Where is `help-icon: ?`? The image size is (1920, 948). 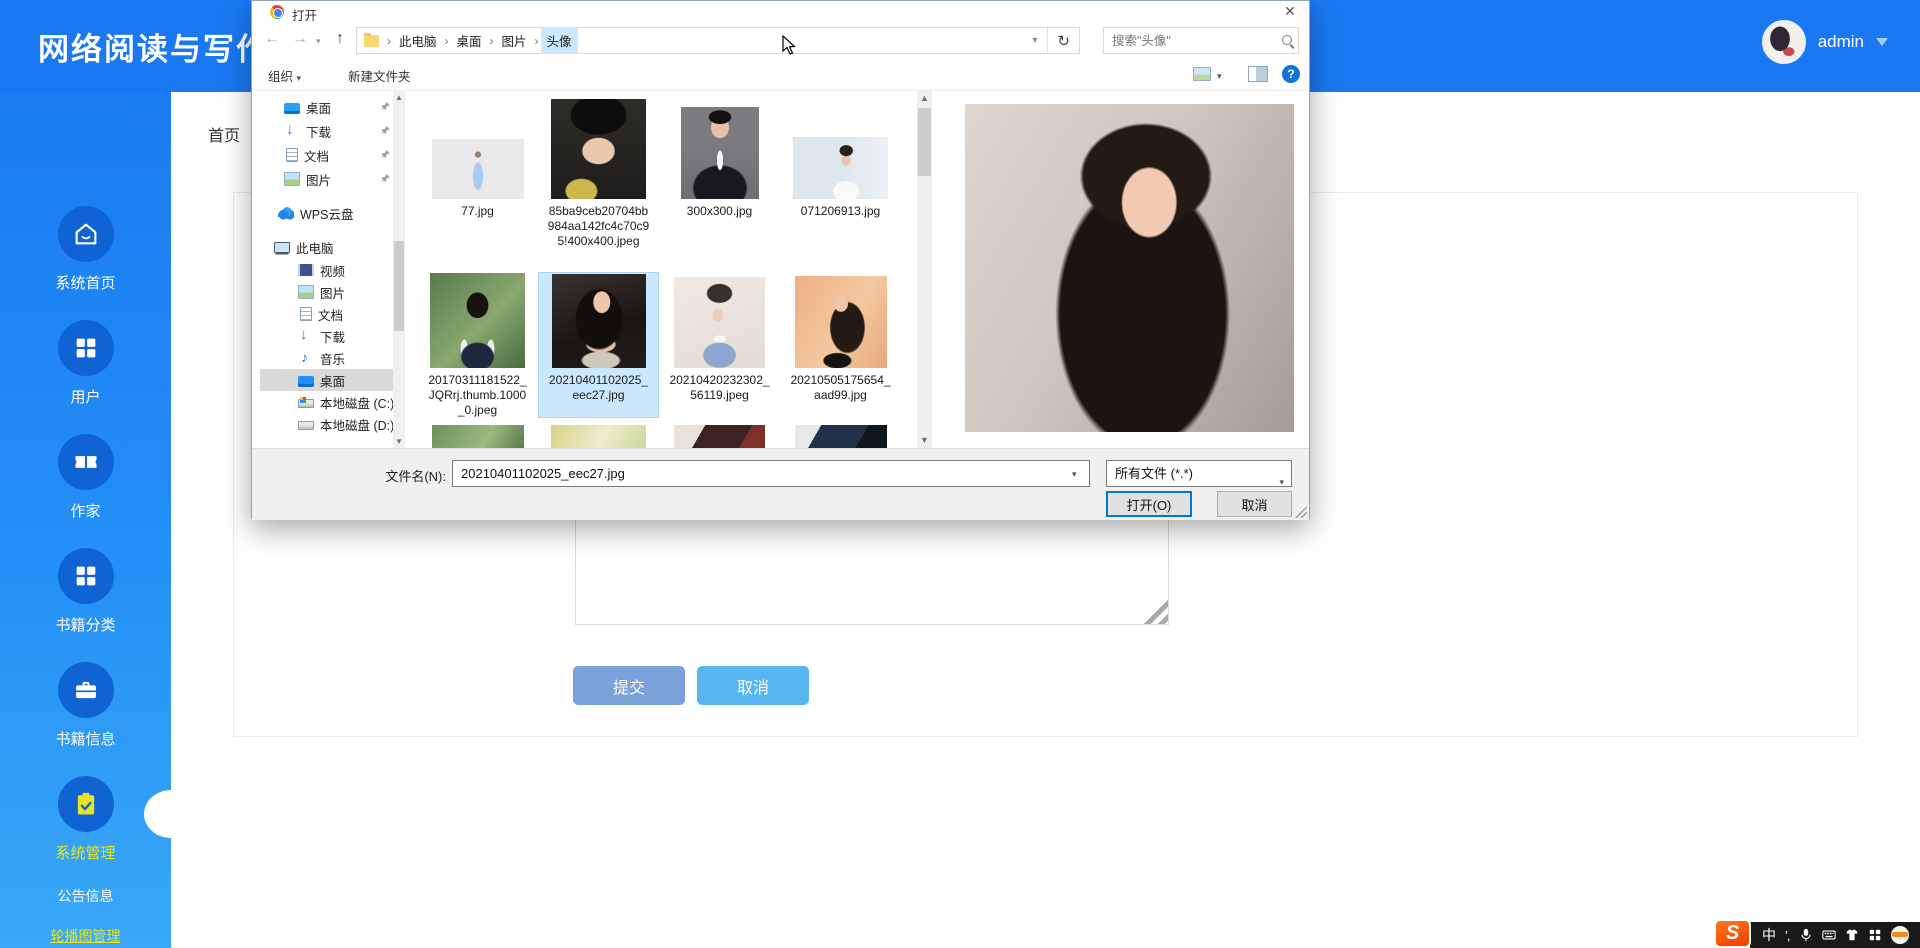
help-icon: ? is located at coordinates (1291, 74).